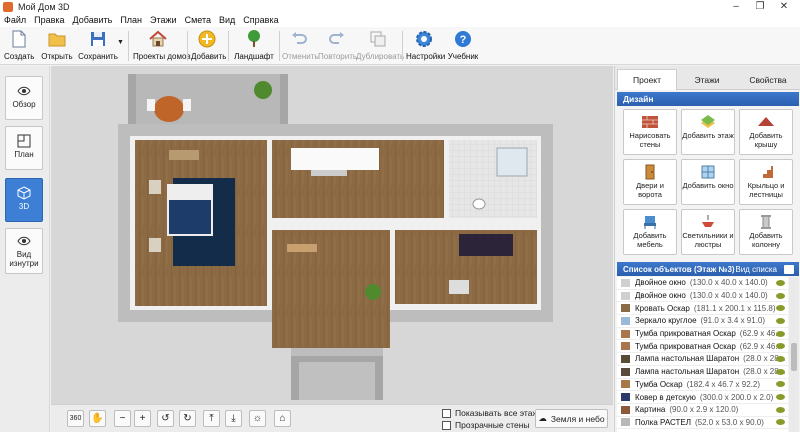 This screenshot has height=432, width=800. I want to click on object-name: Зеркало круглое, so click(666, 321).